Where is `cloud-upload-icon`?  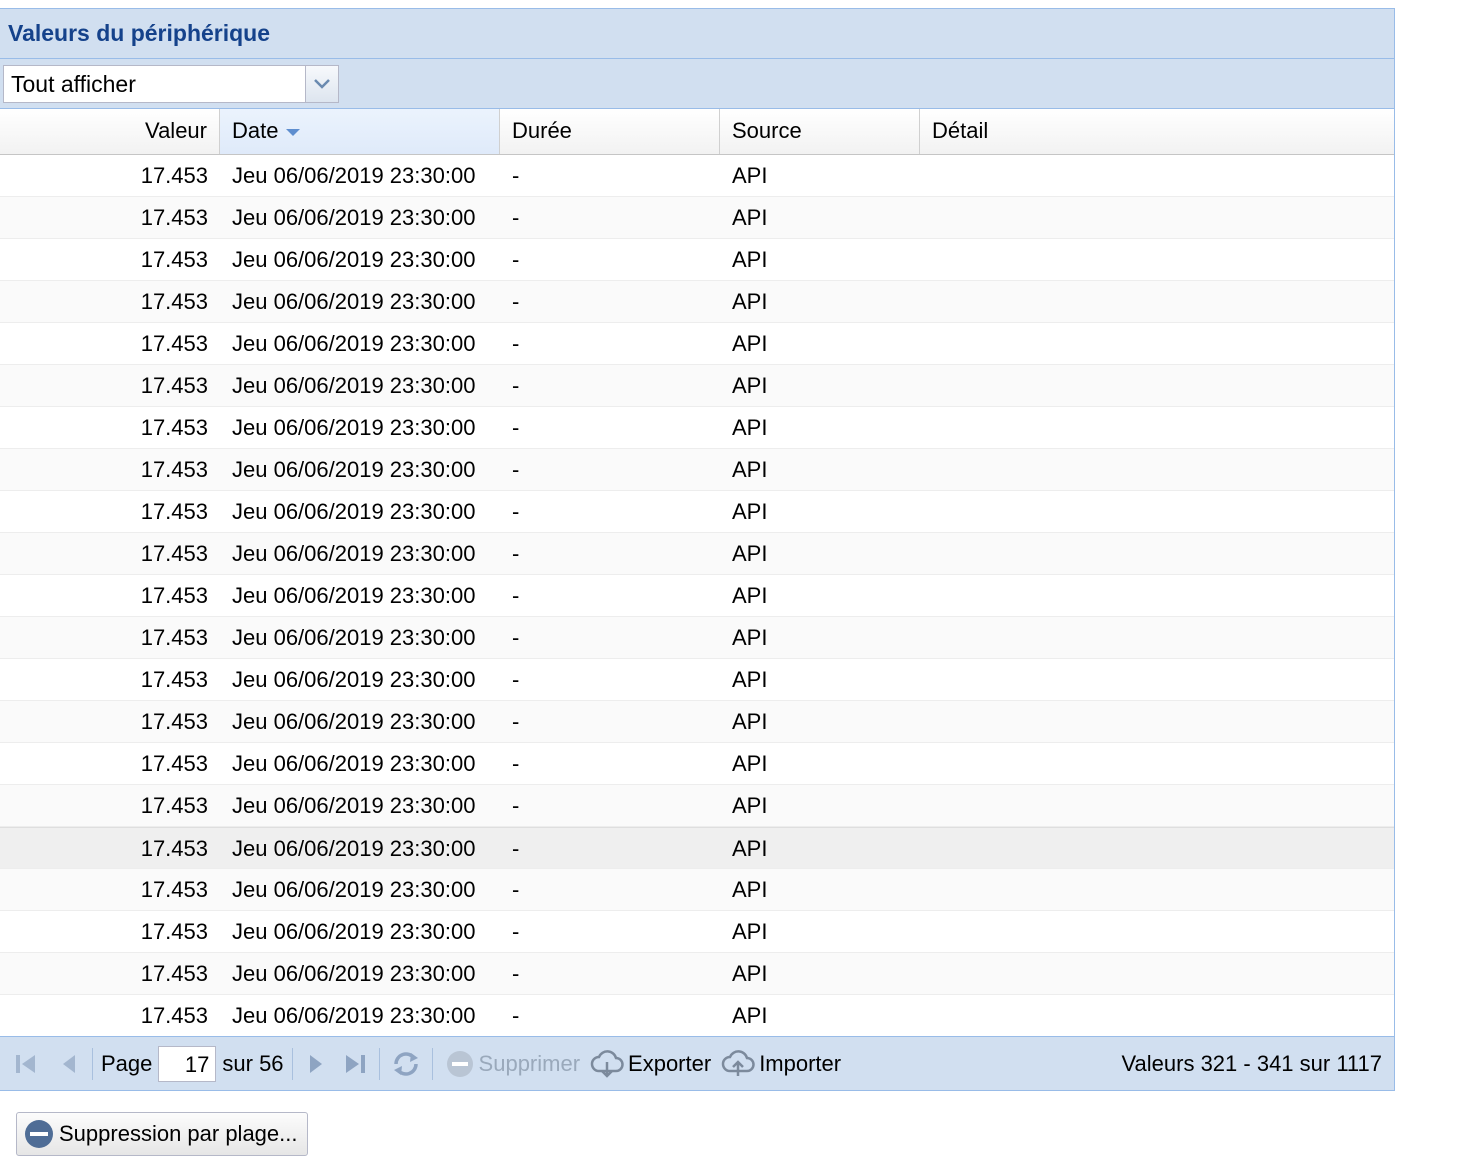 cloud-upload-icon is located at coordinates (738, 1062).